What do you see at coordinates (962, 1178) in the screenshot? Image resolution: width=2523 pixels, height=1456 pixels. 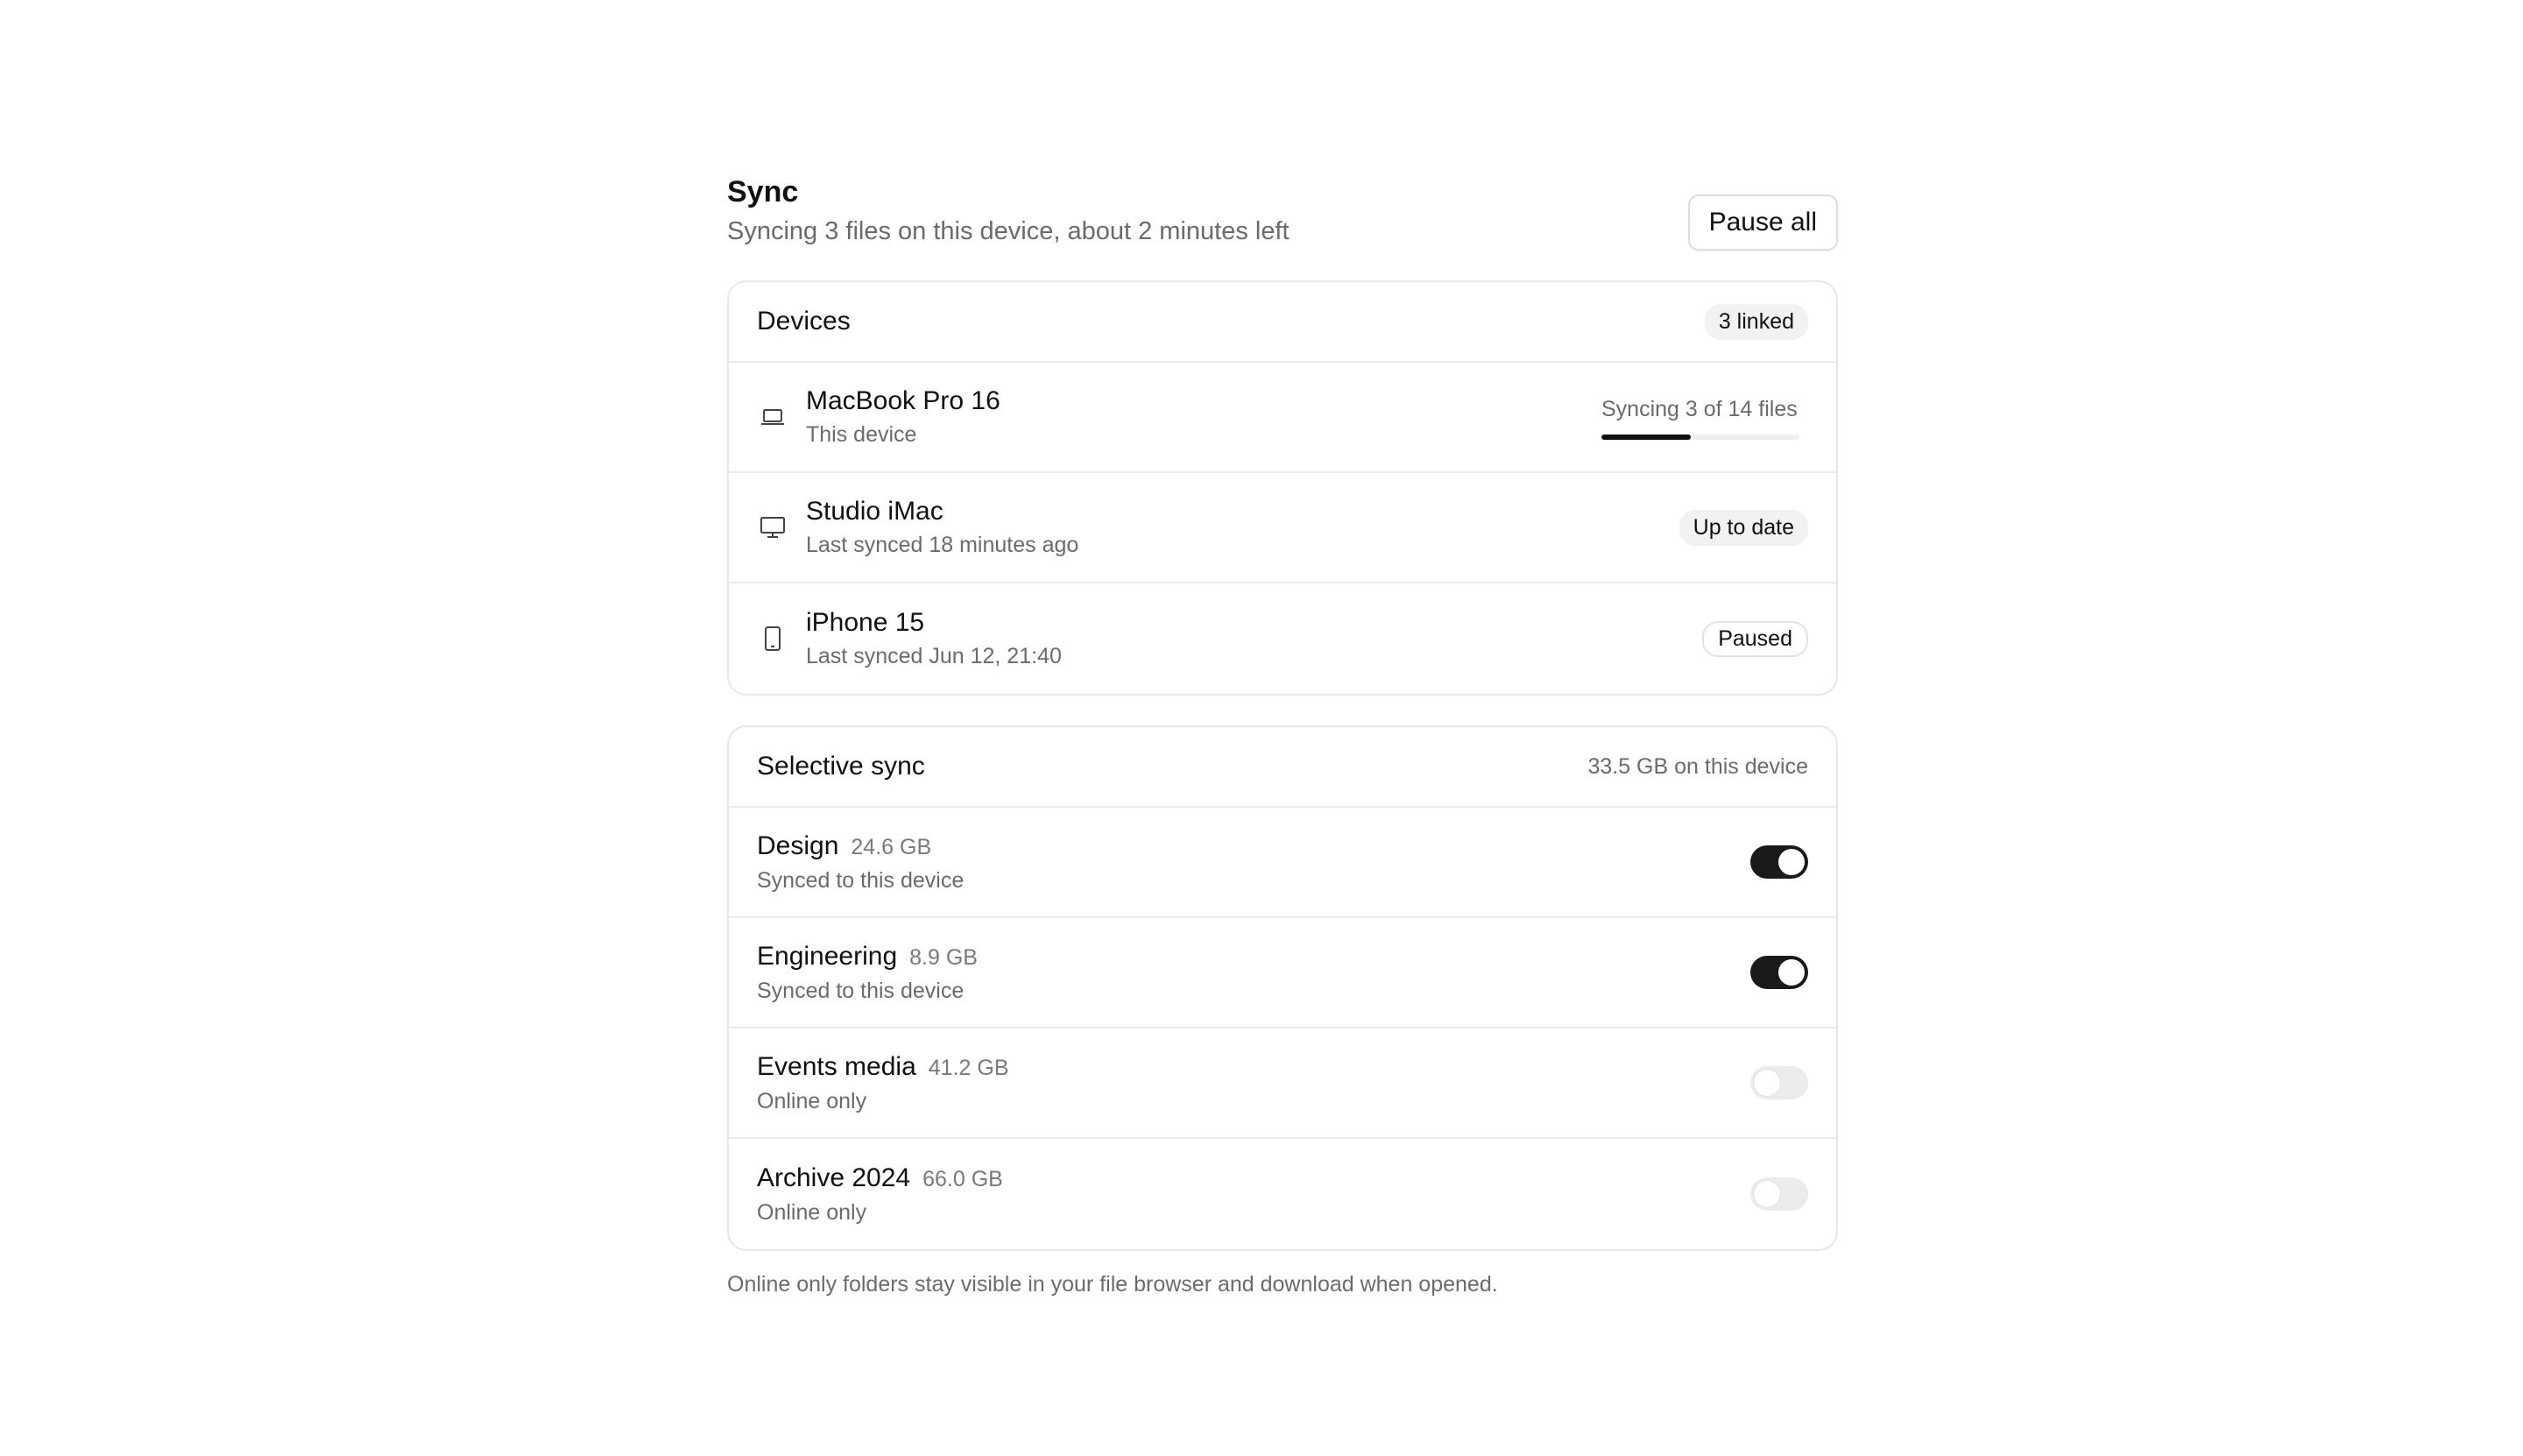 I see `folder-size: 66.0 GB` at bounding box center [962, 1178].